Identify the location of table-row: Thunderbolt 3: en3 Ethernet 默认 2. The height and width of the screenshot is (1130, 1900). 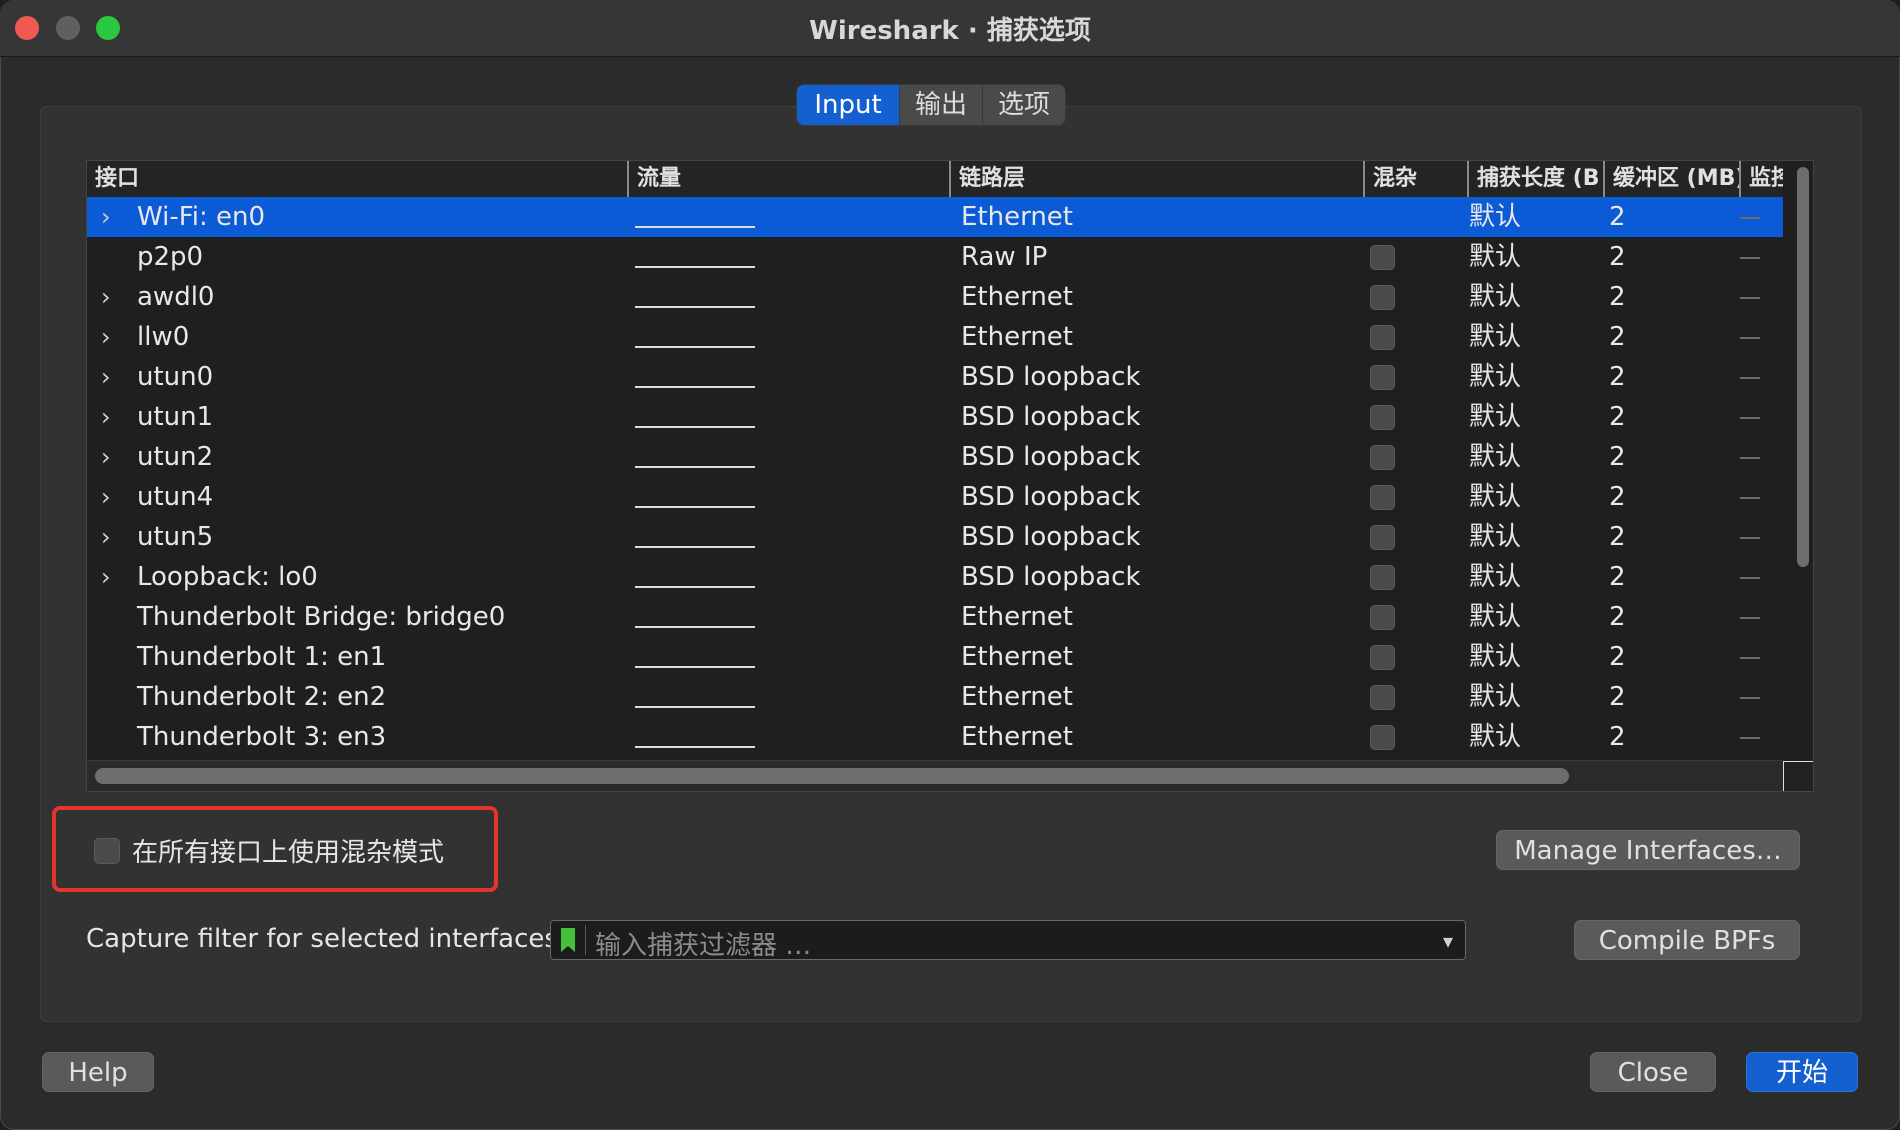
(935, 737).